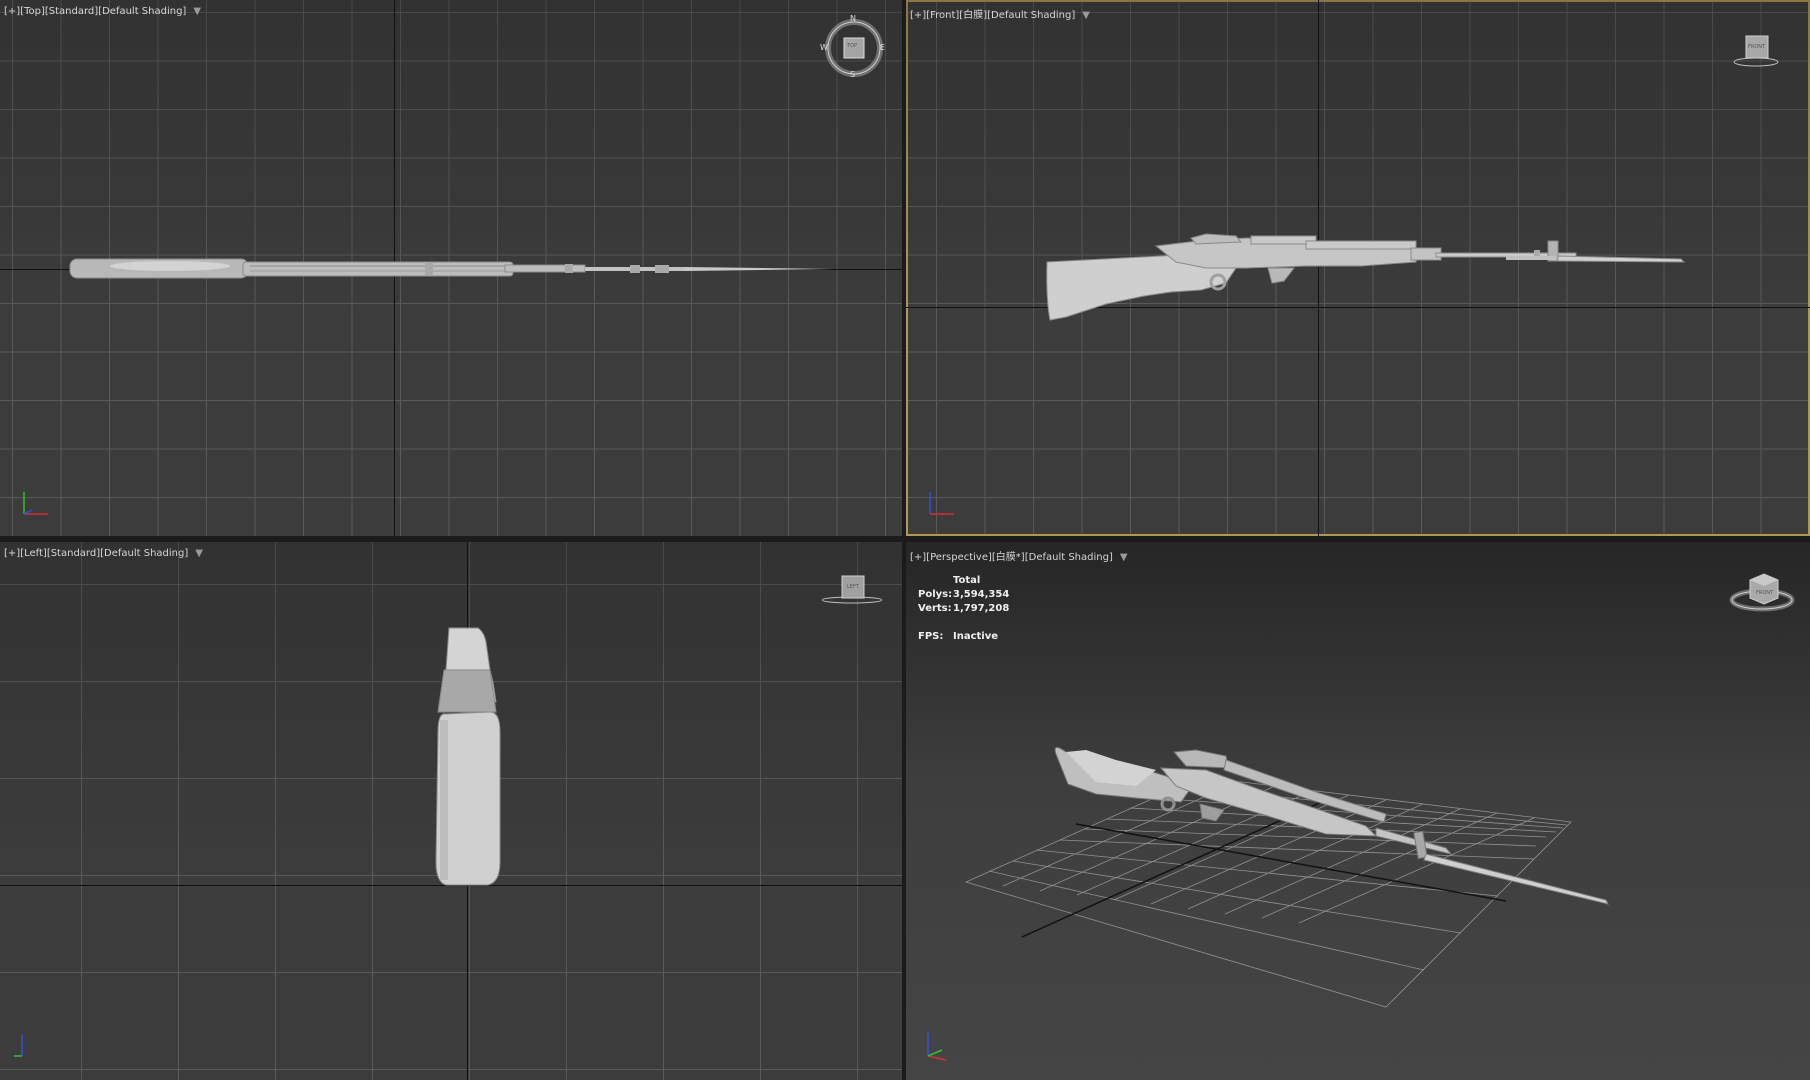 This screenshot has height=1080, width=1810. What do you see at coordinates (976, 636) in the screenshot?
I see `stats-fps-value: Inactive` at bounding box center [976, 636].